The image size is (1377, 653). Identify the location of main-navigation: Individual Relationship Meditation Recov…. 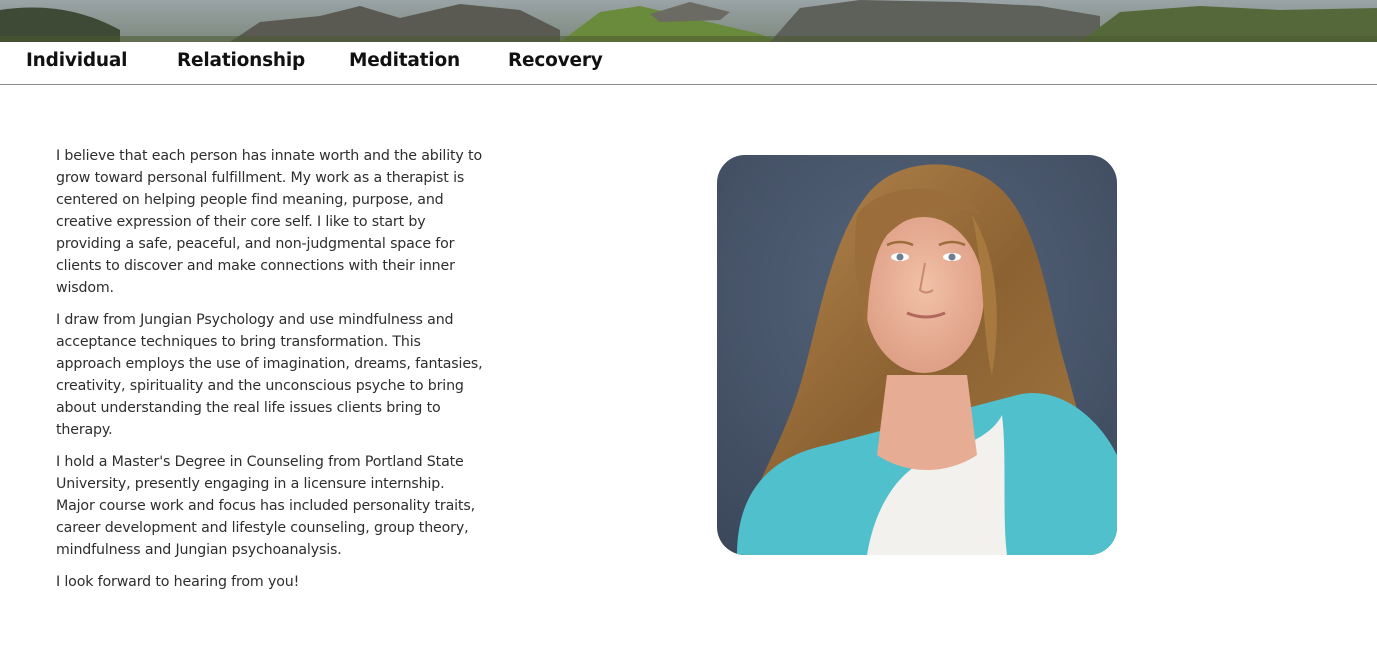
(688, 63).